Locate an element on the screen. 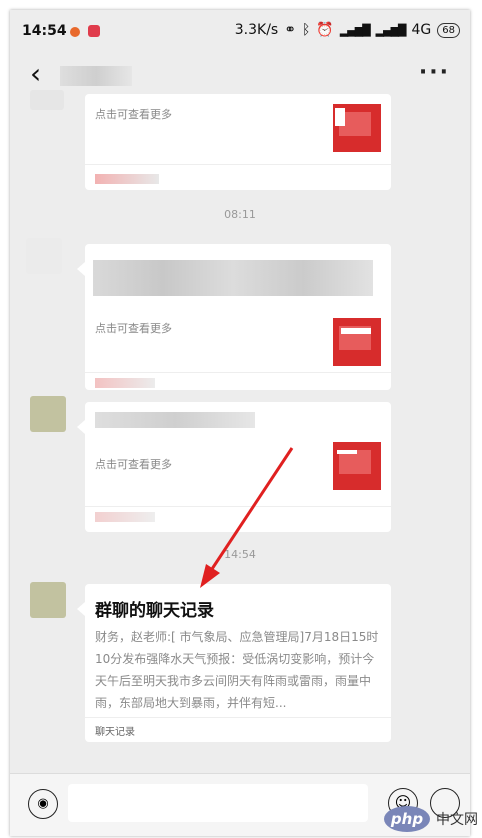 Image resolution: width=482 pixels, height=838 pixels. watermark-site: 中文网 is located at coordinates (457, 820).